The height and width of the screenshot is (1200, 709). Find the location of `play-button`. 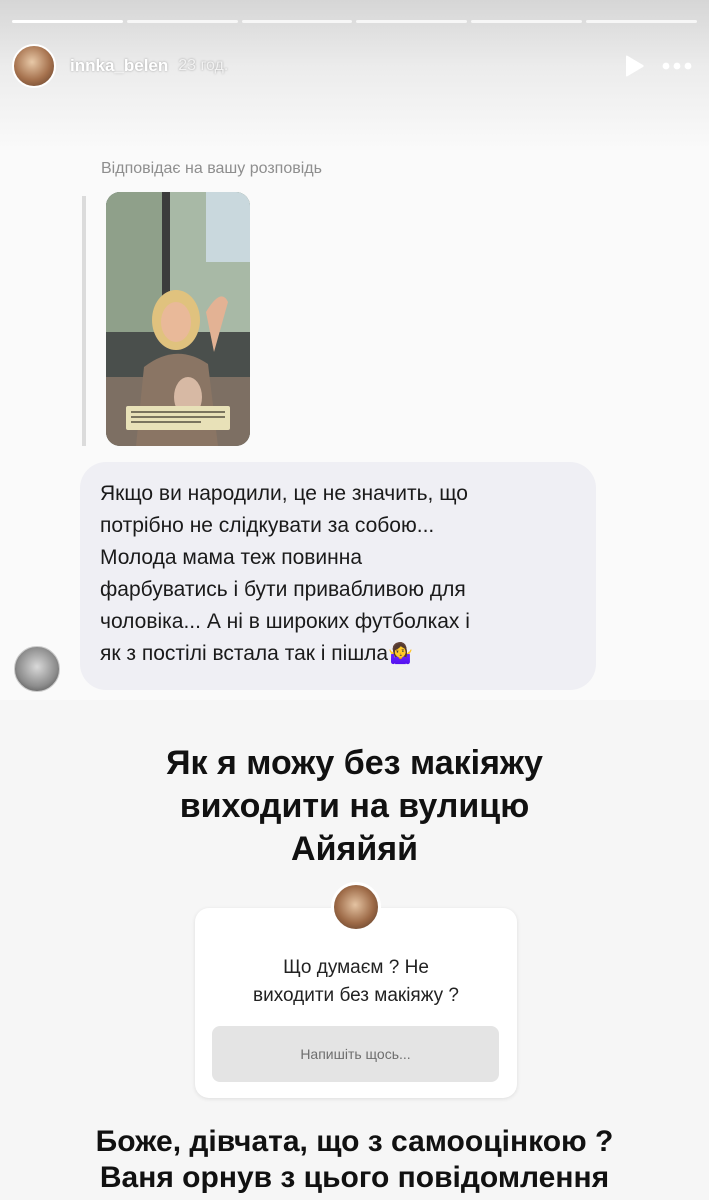

play-button is located at coordinates (634, 66).